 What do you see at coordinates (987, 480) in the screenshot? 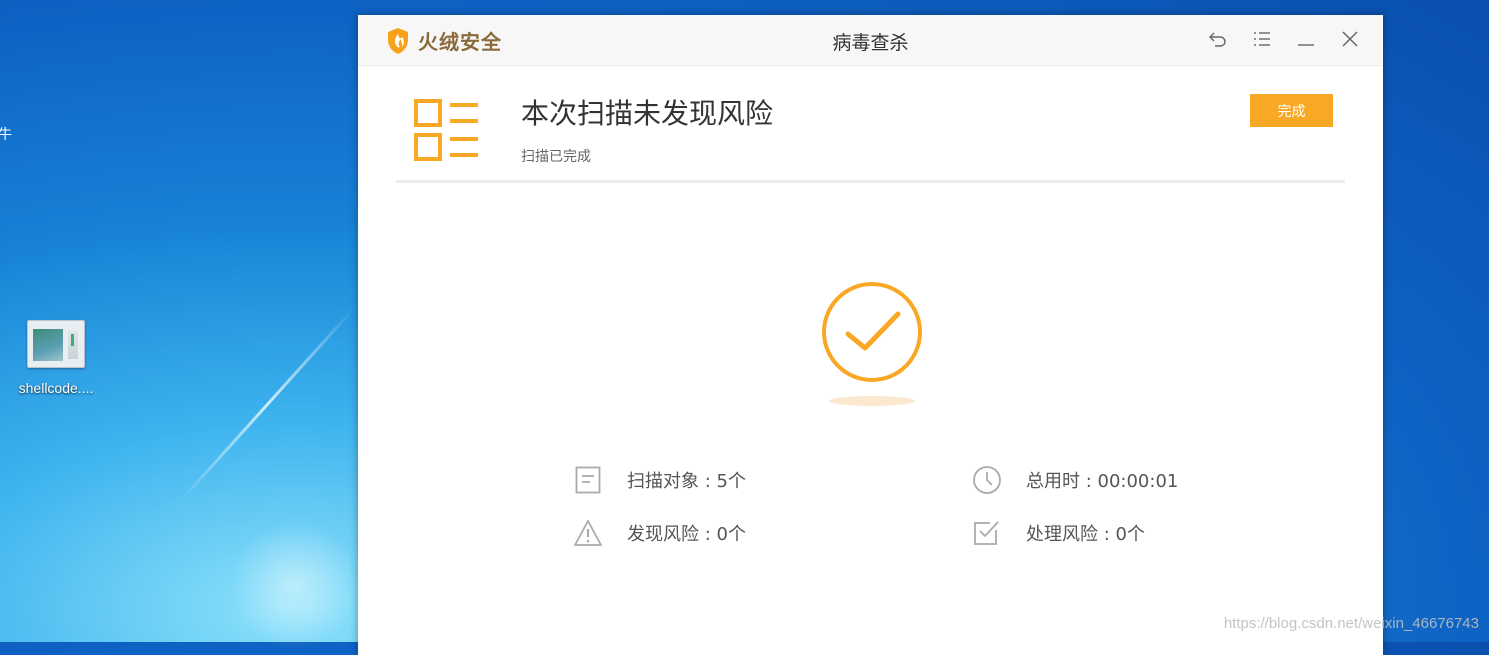
I see `clock-icon` at bounding box center [987, 480].